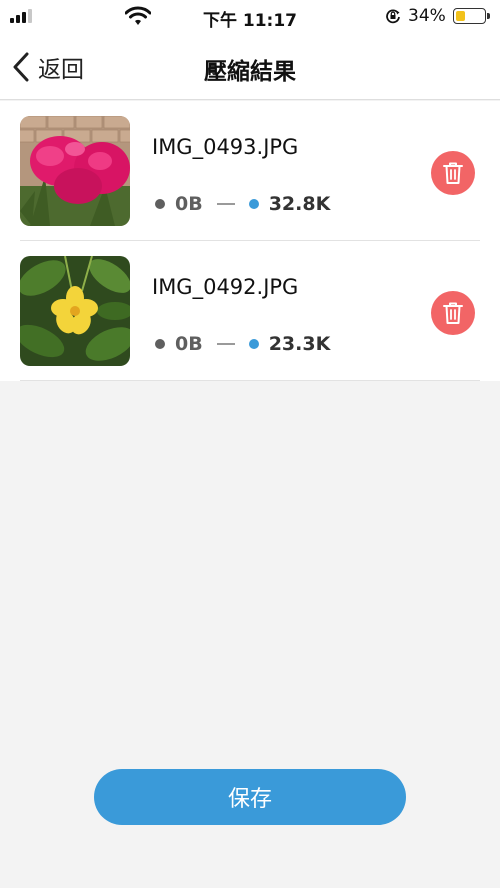 The width and height of the screenshot is (500, 888). Describe the element at coordinates (225, 287) in the screenshot. I see `file-name: IMG_0492.JPG` at that location.